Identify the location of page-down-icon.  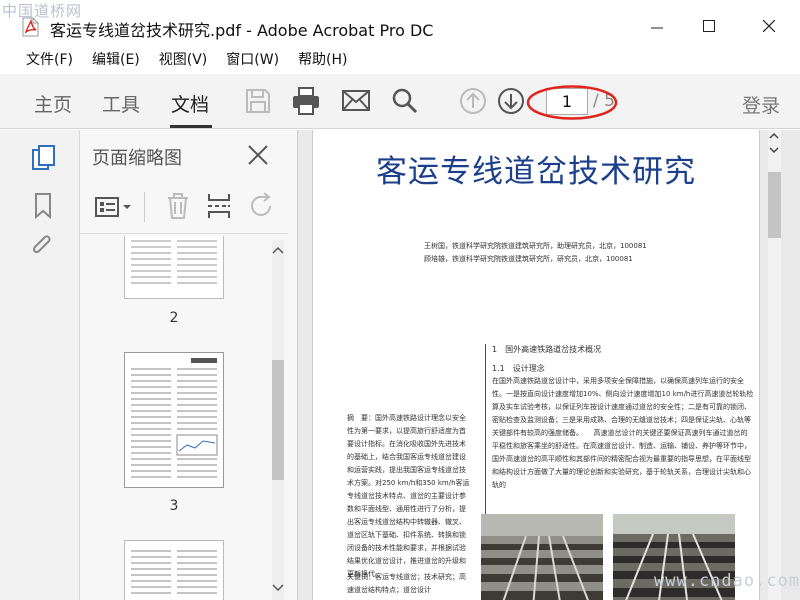
(511, 101).